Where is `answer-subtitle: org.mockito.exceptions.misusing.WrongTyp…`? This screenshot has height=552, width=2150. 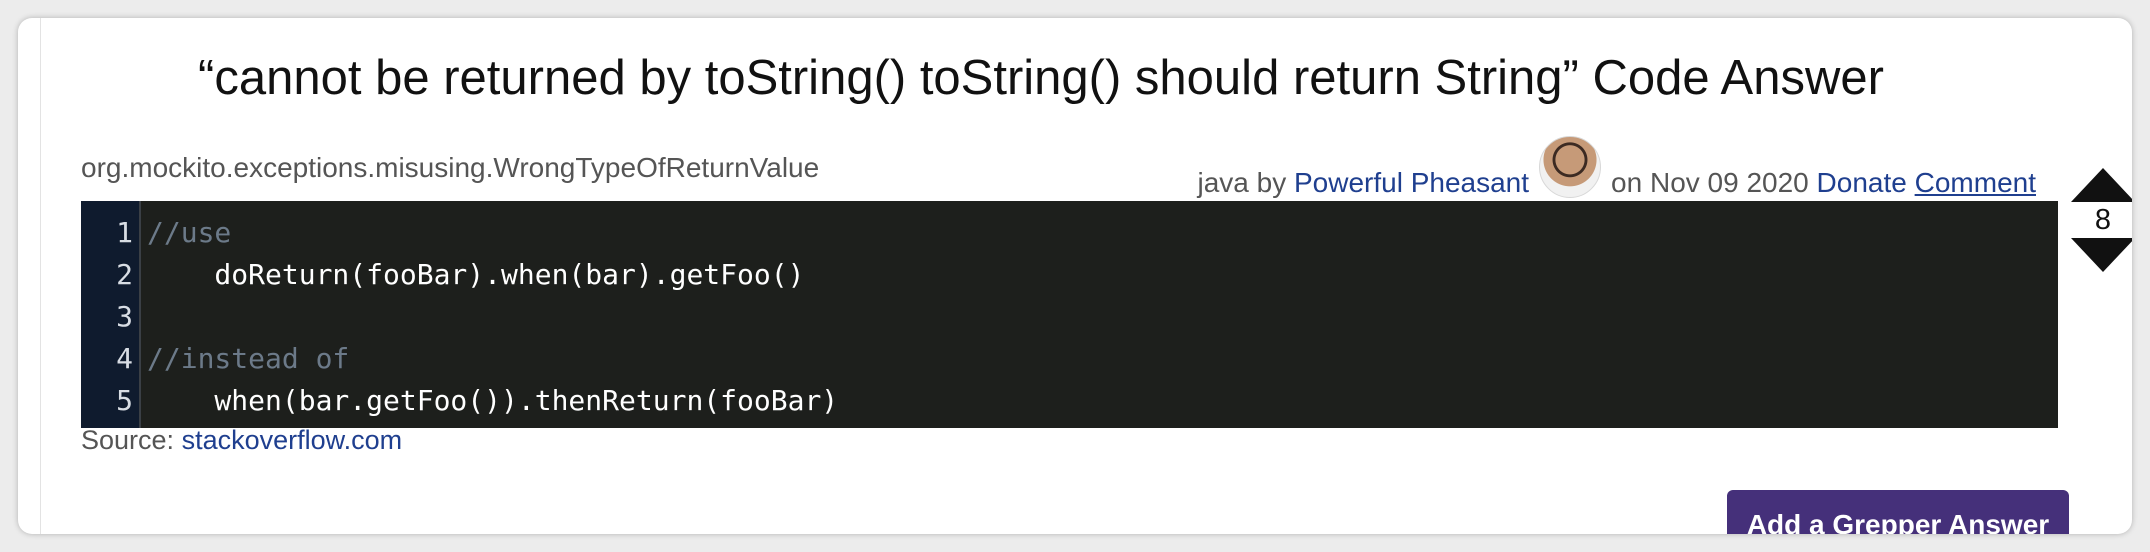
answer-subtitle: org.mockito.exceptions.misusing.WrongTyp… is located at coordinates (450, 167).